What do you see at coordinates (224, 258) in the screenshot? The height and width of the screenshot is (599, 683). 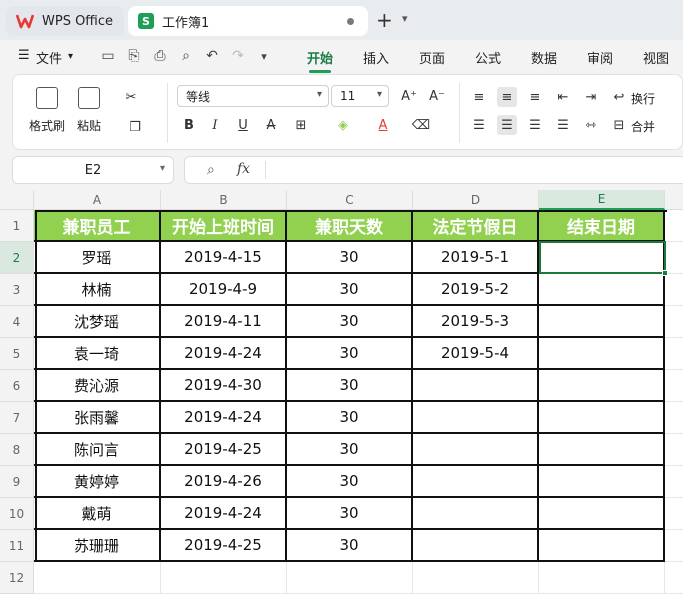 I see `cell-b2: 2019-4-15` at bounding box center [224, 258].